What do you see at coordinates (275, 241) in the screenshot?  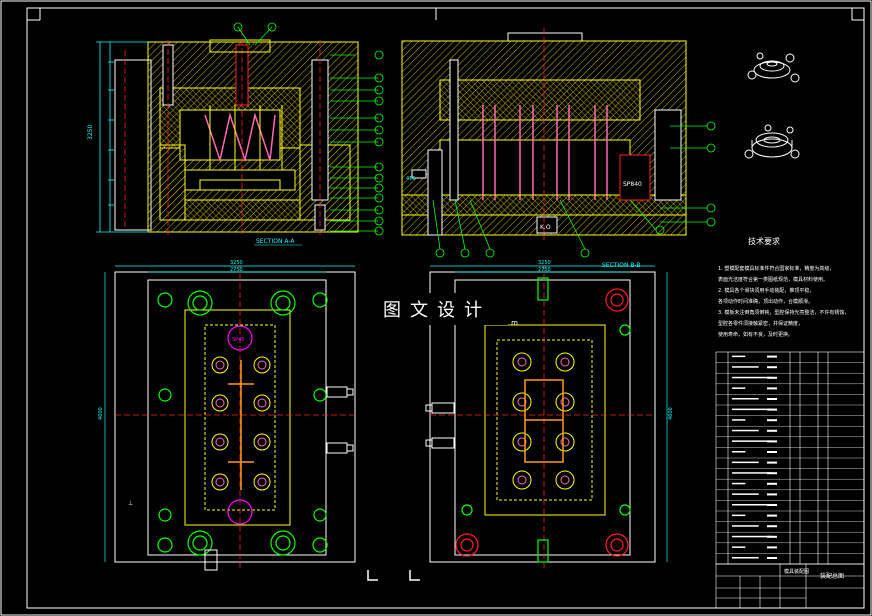 I see `section-a-a-title: SECTION A-A` at bounding box center [275, 241].